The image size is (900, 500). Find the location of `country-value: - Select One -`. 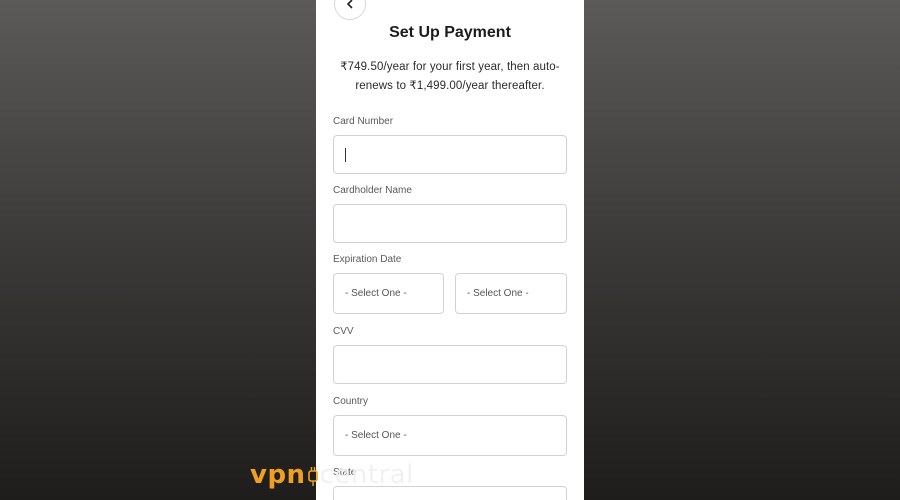

country-value: - Select One - is located at coordinates (376, 435).